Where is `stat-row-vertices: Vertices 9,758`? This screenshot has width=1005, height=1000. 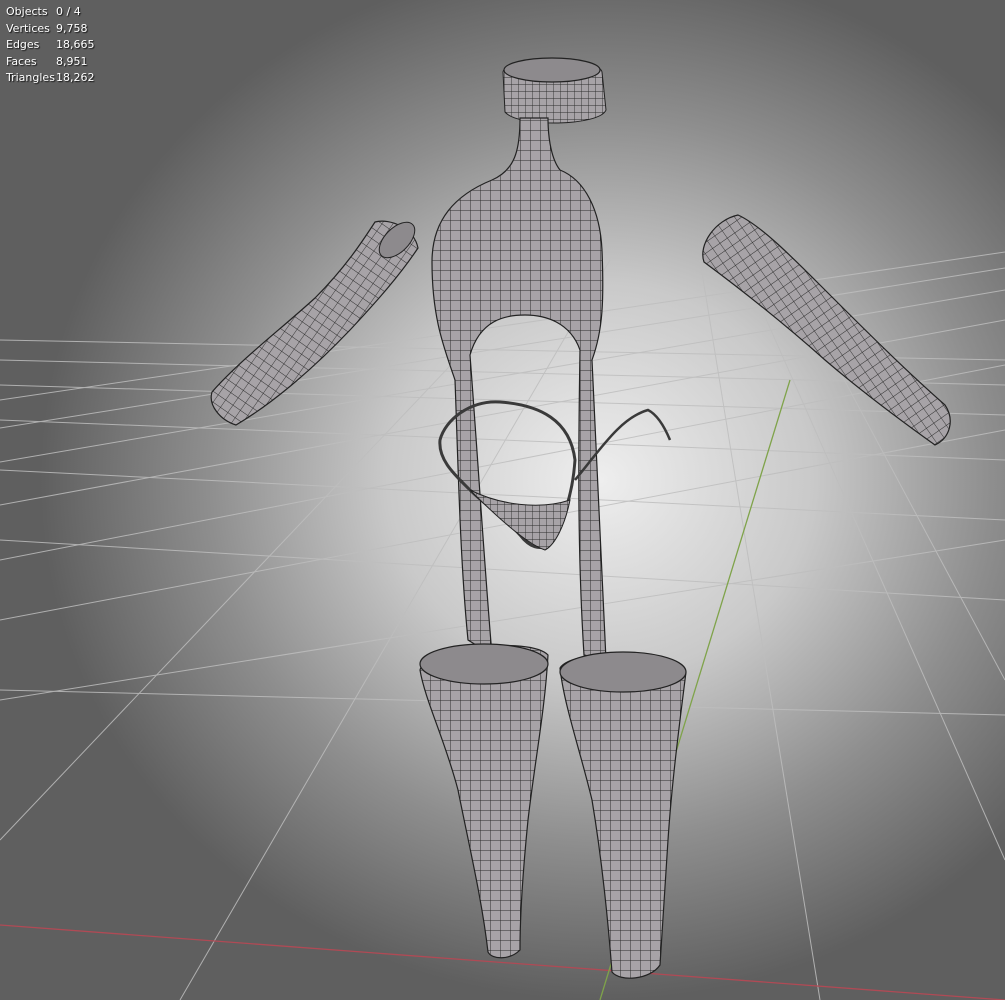
stat-row-vertices: Vertices 9,758 is located at coordinates (50, 29).